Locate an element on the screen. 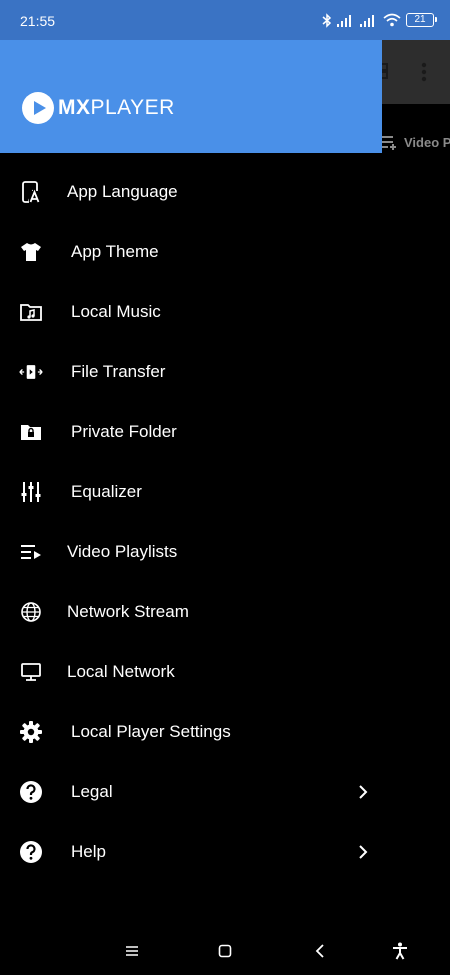 The height and width of the screenshot is (975, 450). wifi-icon is located at coordinates (392, 20).